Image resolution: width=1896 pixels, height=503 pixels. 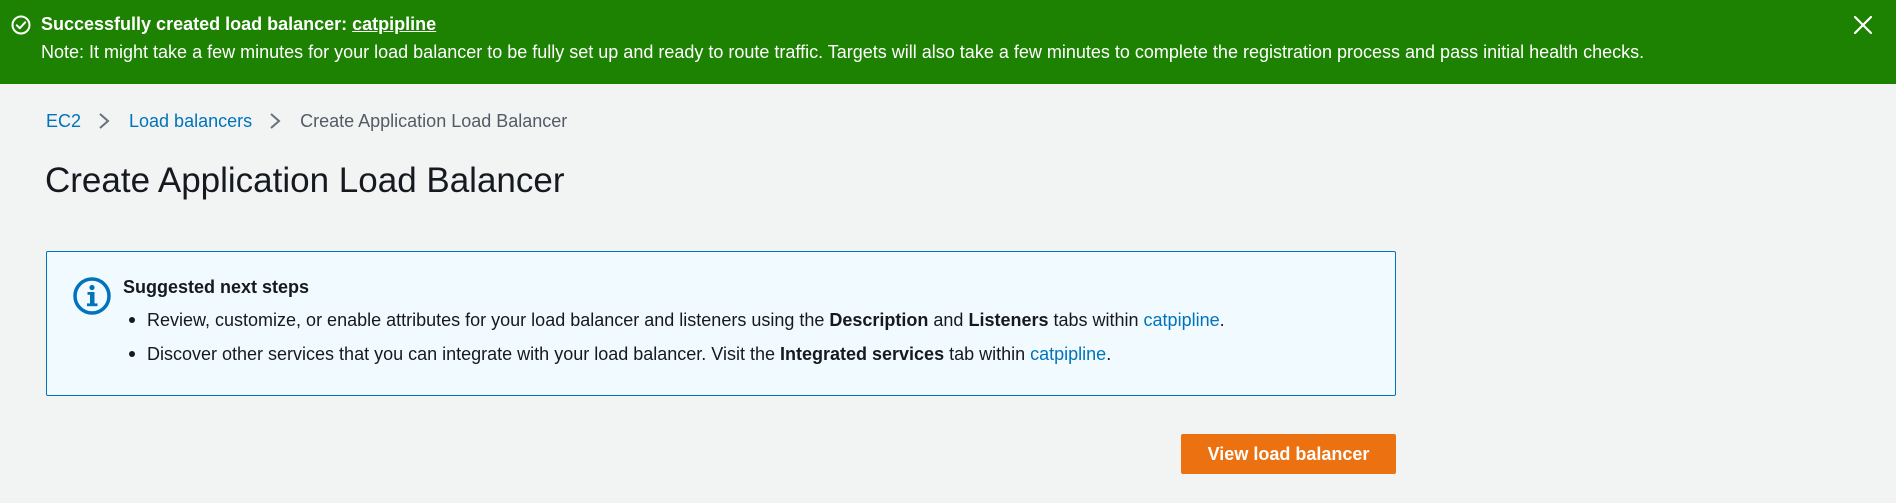 What do you see at coordinates (862, 354) in the screenshot?
I see `integrated-services-tab-label: Integrated services` at bounding box center [862, 354].